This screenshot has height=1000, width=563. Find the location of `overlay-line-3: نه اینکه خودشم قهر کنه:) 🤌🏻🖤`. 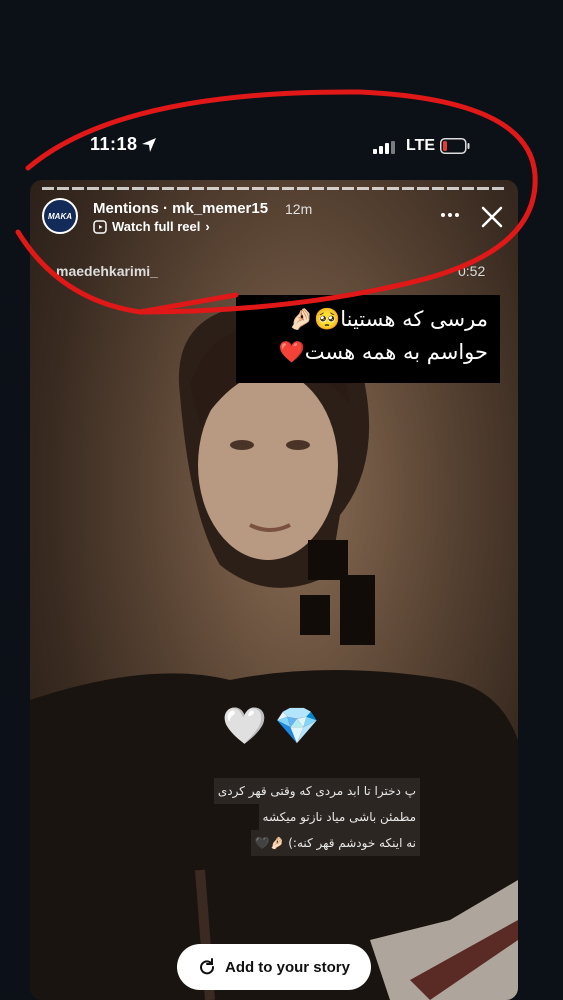

overlay-line-3: نه اینکه خودشم قهر کنه:) 🤌🏻🖤 is located at coordinates (335, 843).